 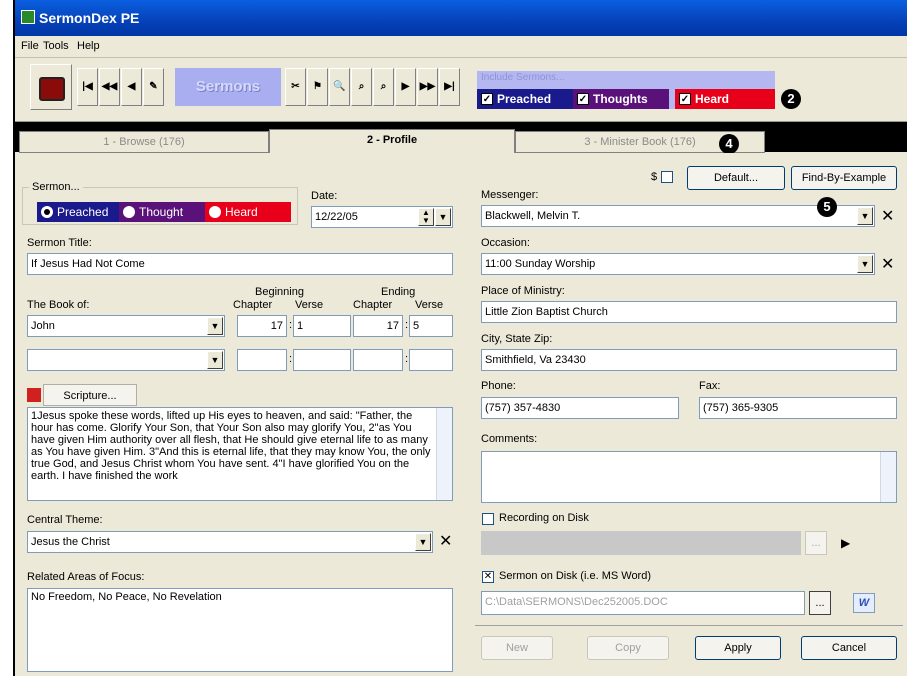 I want to click on messenger-select: Blackwell, Melvin T. ▼, so click(x=678, y=216).